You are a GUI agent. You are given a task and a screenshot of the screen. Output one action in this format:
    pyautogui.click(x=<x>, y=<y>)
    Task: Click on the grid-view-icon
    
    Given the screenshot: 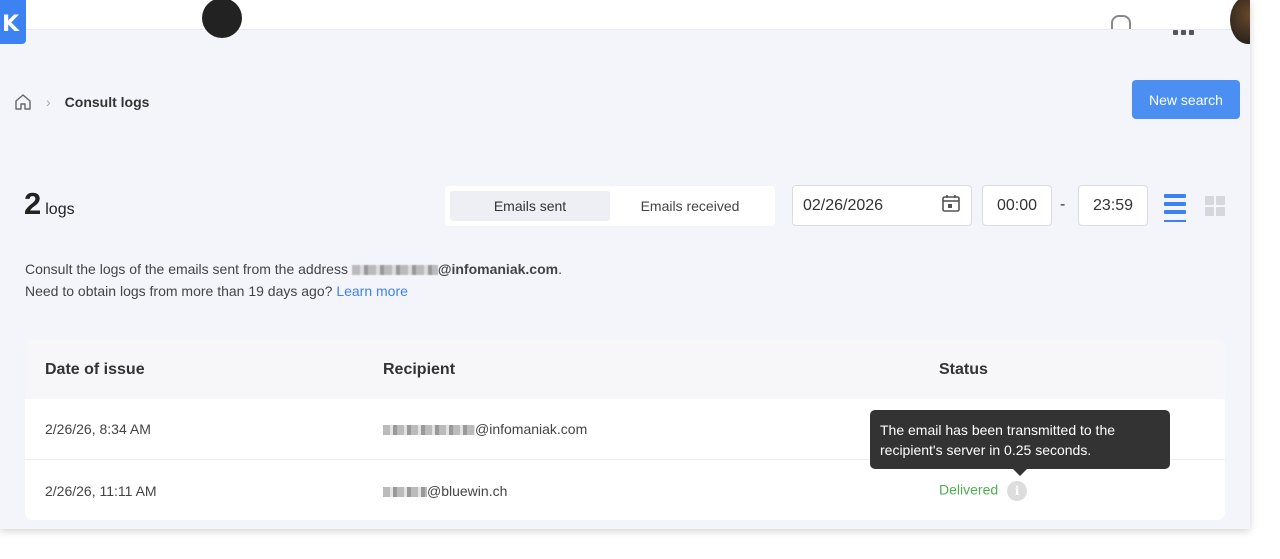 What is the action you would take?
    pyautogui.click(x=1215, y=206)
    